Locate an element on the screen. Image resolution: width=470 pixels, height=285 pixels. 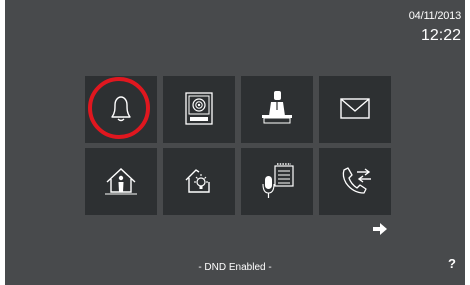
concierge-icon is located at coordinates (277, 107).